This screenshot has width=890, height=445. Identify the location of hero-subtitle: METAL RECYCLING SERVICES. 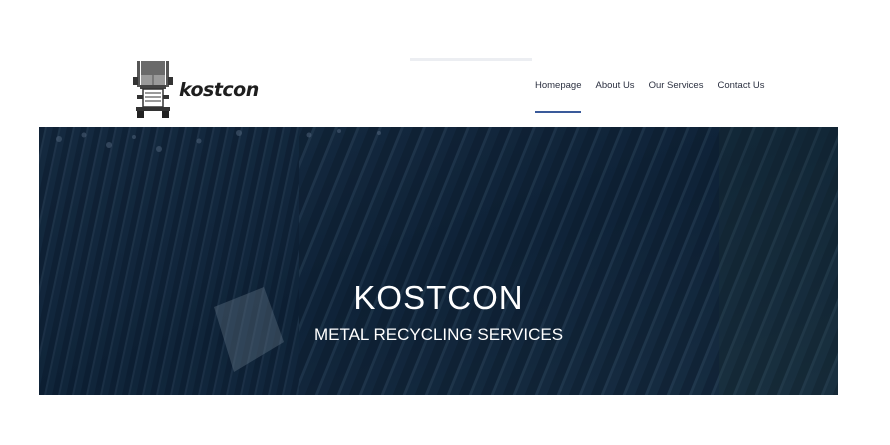
(438, 334).